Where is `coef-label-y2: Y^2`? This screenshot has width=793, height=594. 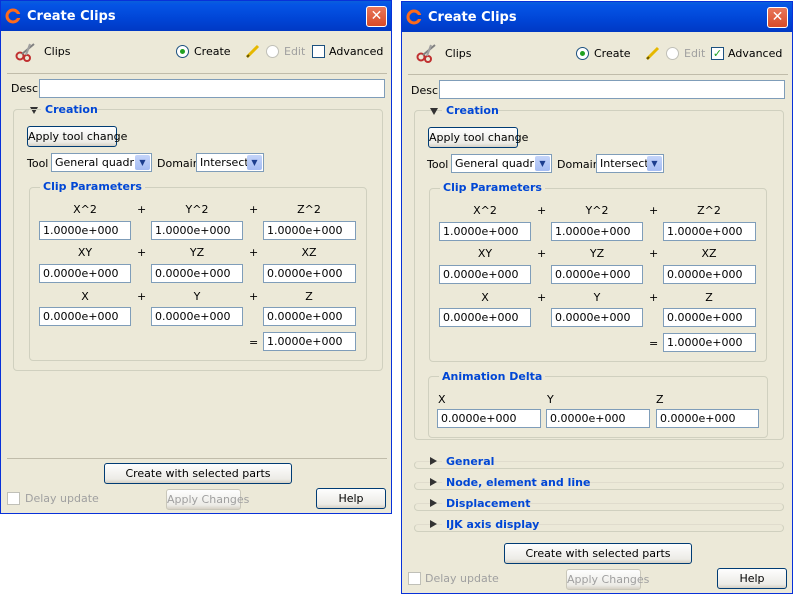
coef-label-y2: Y^2 is located at coordinates (197, 209).